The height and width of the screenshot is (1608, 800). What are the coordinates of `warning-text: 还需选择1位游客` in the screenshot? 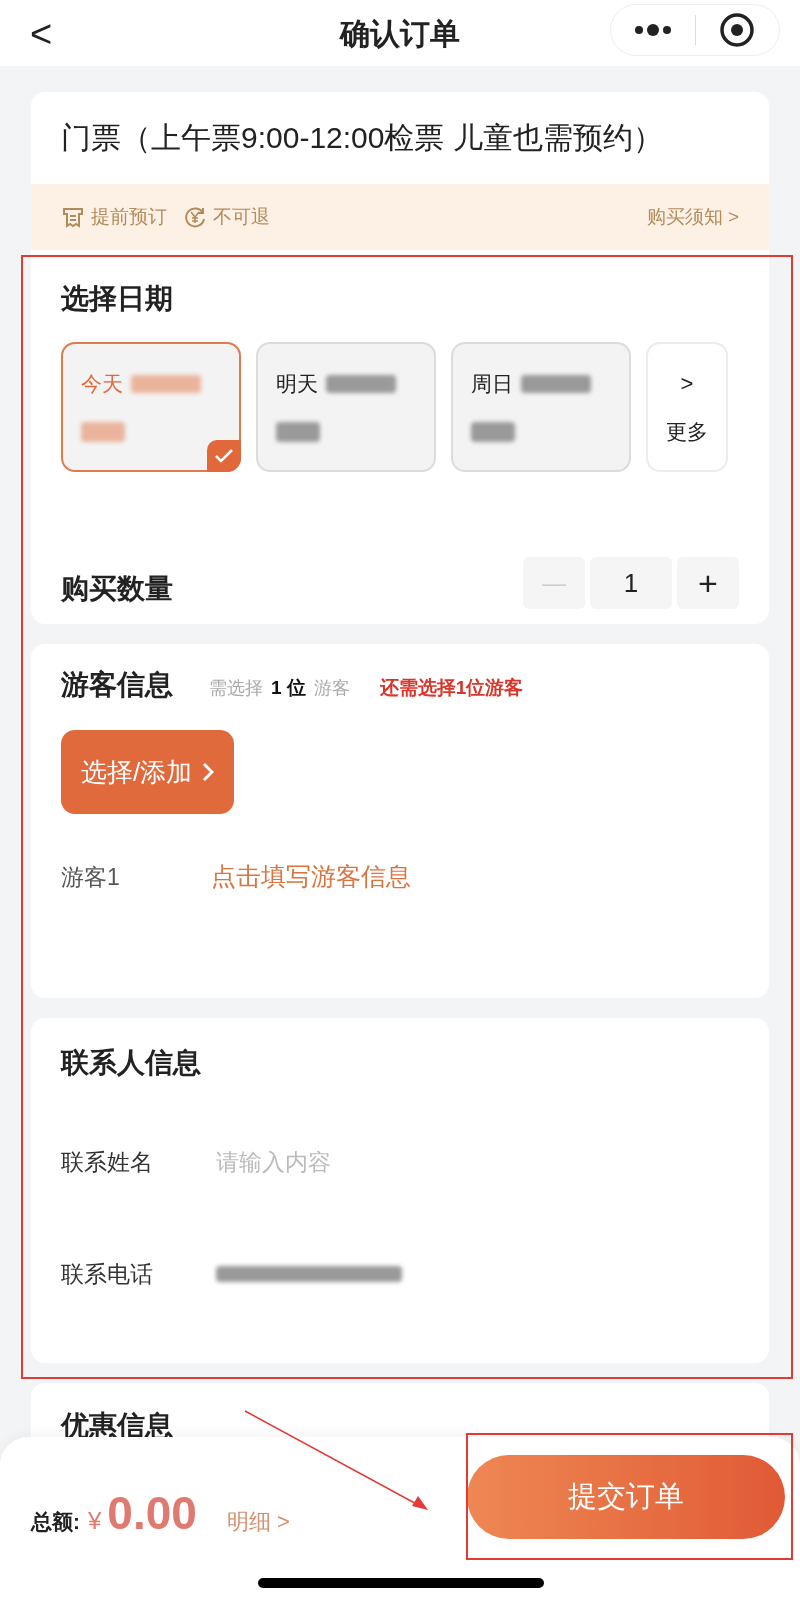 It's located at (451, 688).